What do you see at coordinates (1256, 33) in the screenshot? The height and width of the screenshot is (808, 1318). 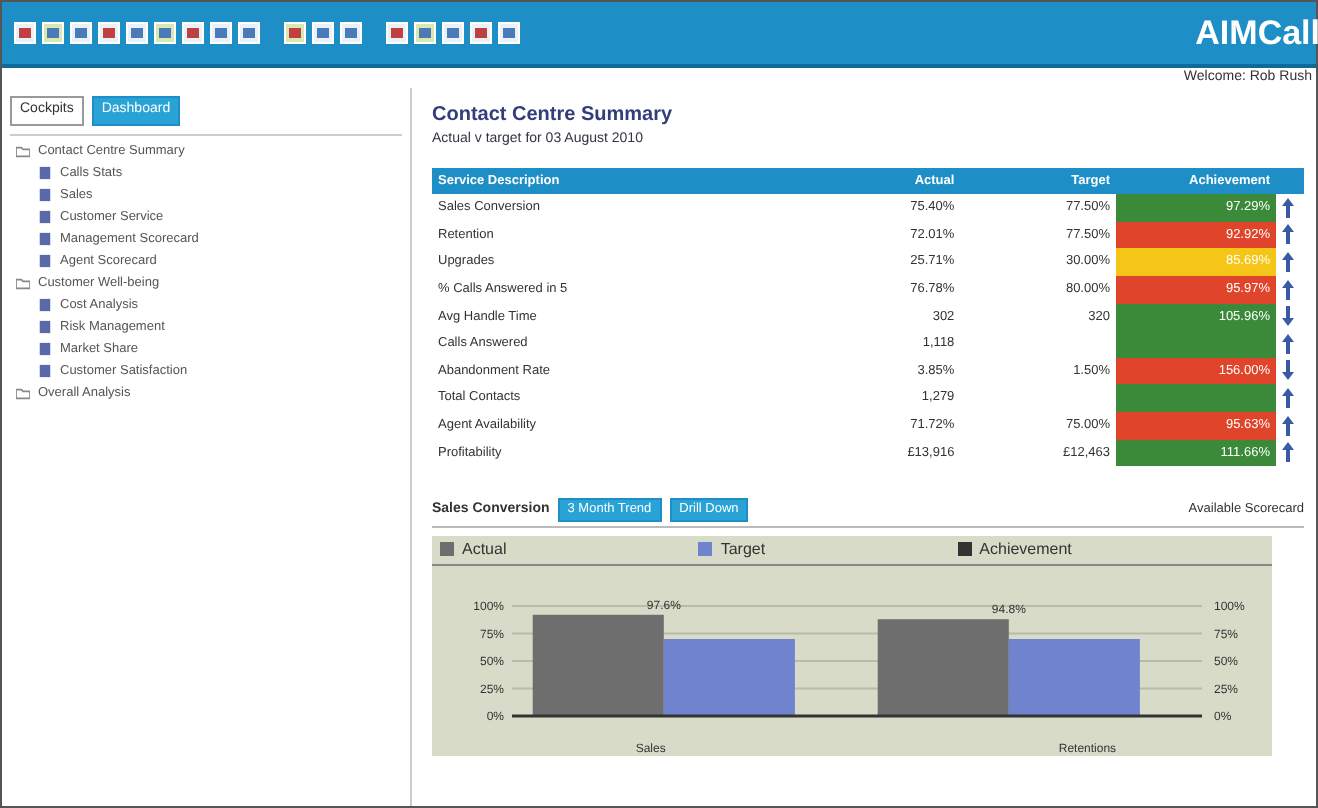 I see `app-title: AIMCall` at bounding box center [1256, 33].